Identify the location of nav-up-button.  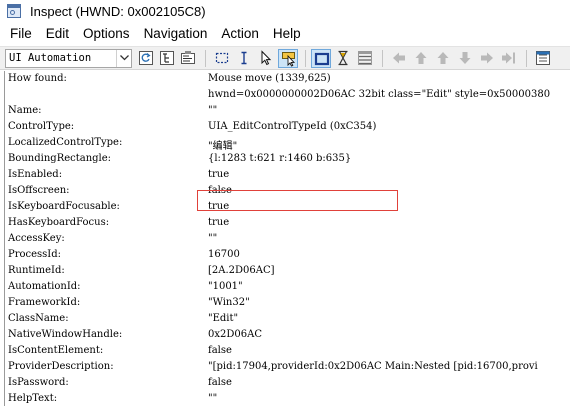
(421, 58).